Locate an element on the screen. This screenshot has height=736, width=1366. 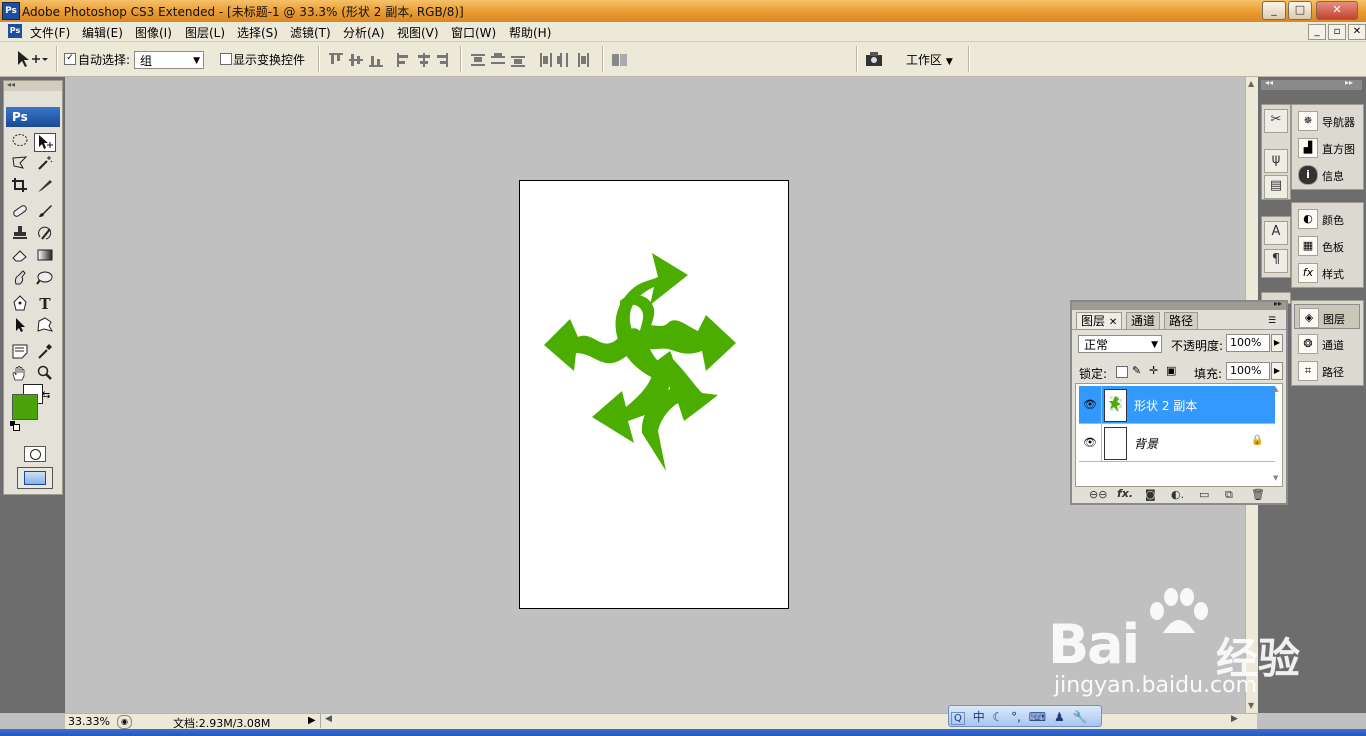
foreground-color-swatch is located at coordinates (25, 407).